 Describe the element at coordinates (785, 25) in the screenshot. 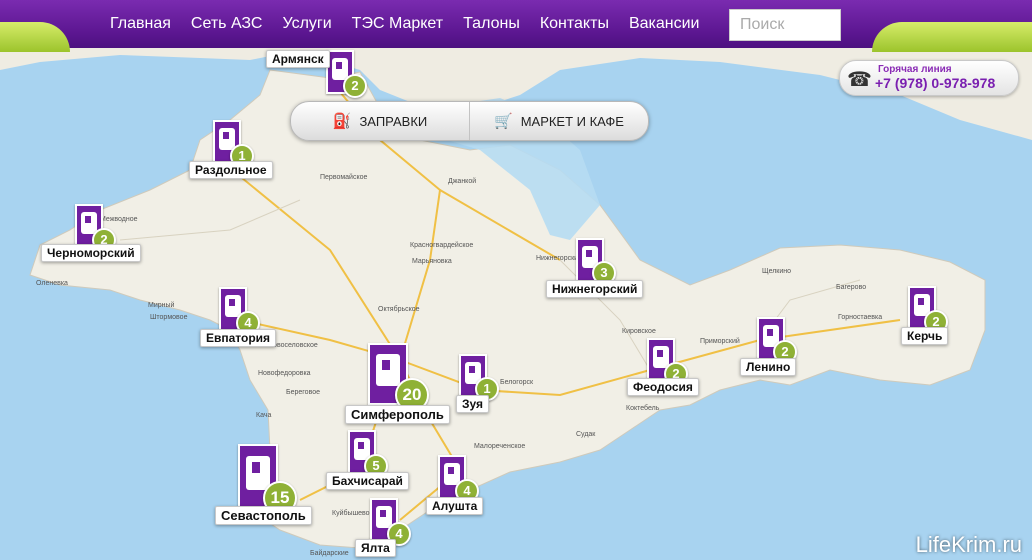

I see `search-input` at that location.